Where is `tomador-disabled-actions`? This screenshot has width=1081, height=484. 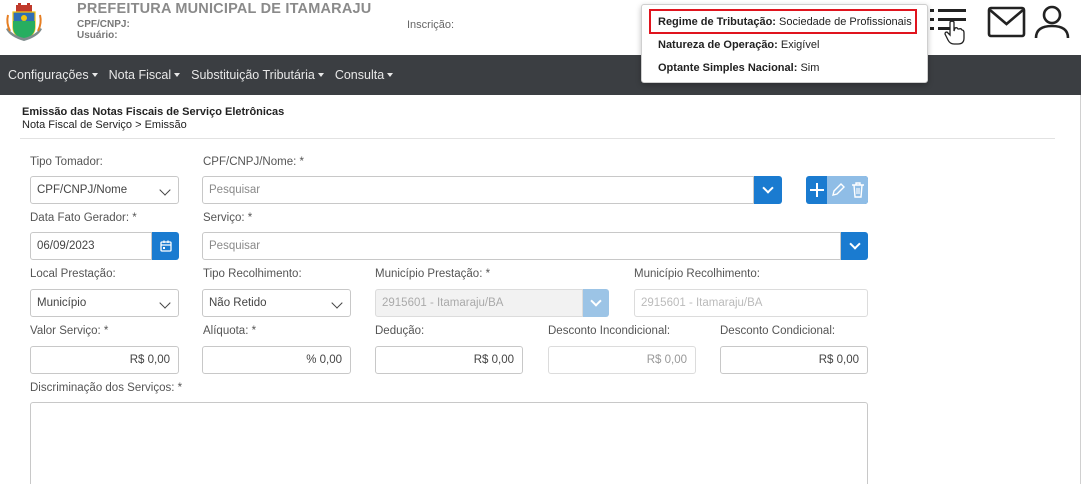
tomador-disabled-actions is located at coordinates (847, 190).